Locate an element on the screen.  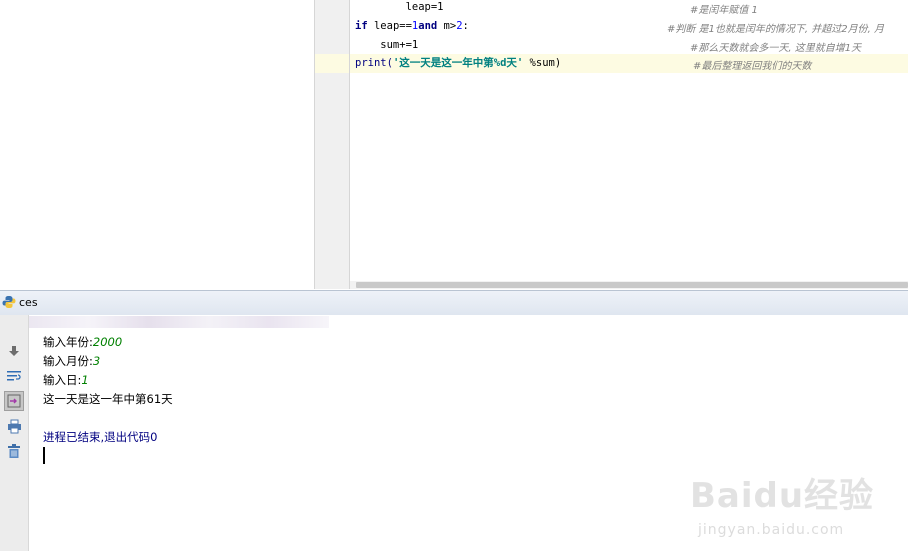
gutter-current-line is located at coordinates (332, 63).